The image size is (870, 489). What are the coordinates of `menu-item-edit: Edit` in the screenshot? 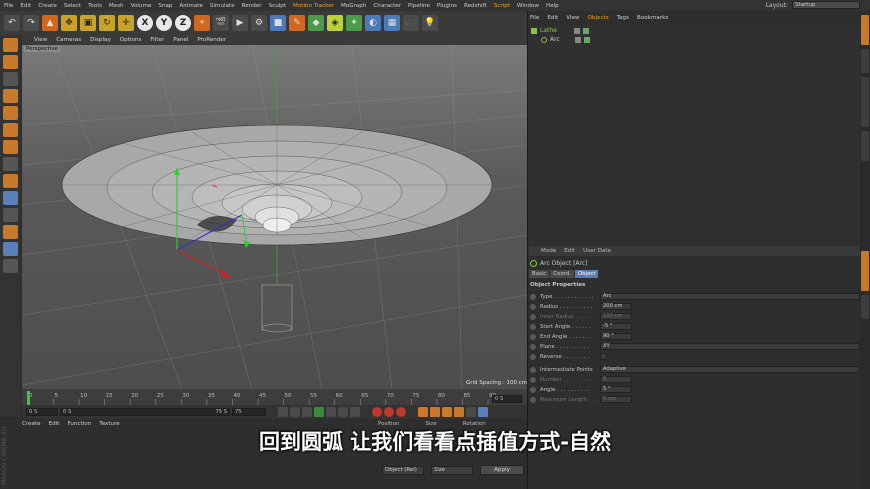 It's located at (25, 6).